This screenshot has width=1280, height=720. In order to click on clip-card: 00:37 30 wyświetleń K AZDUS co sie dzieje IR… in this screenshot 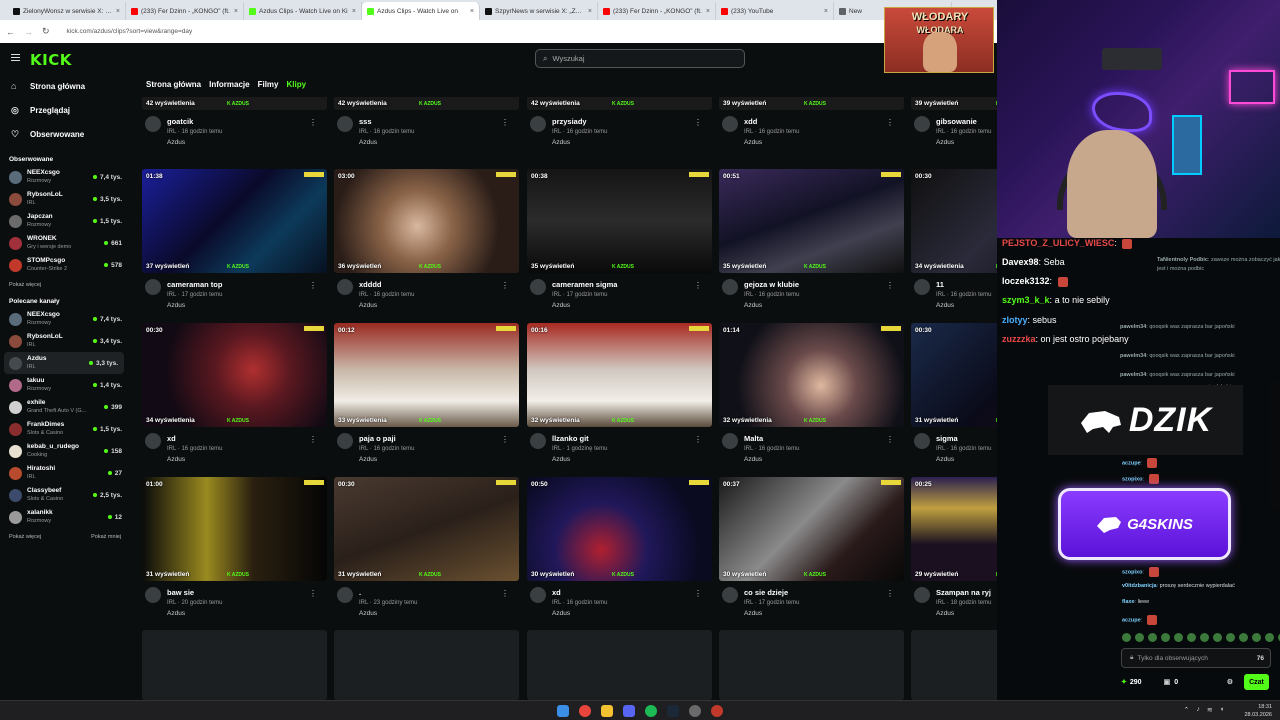, I will do `click(811, 552)`.